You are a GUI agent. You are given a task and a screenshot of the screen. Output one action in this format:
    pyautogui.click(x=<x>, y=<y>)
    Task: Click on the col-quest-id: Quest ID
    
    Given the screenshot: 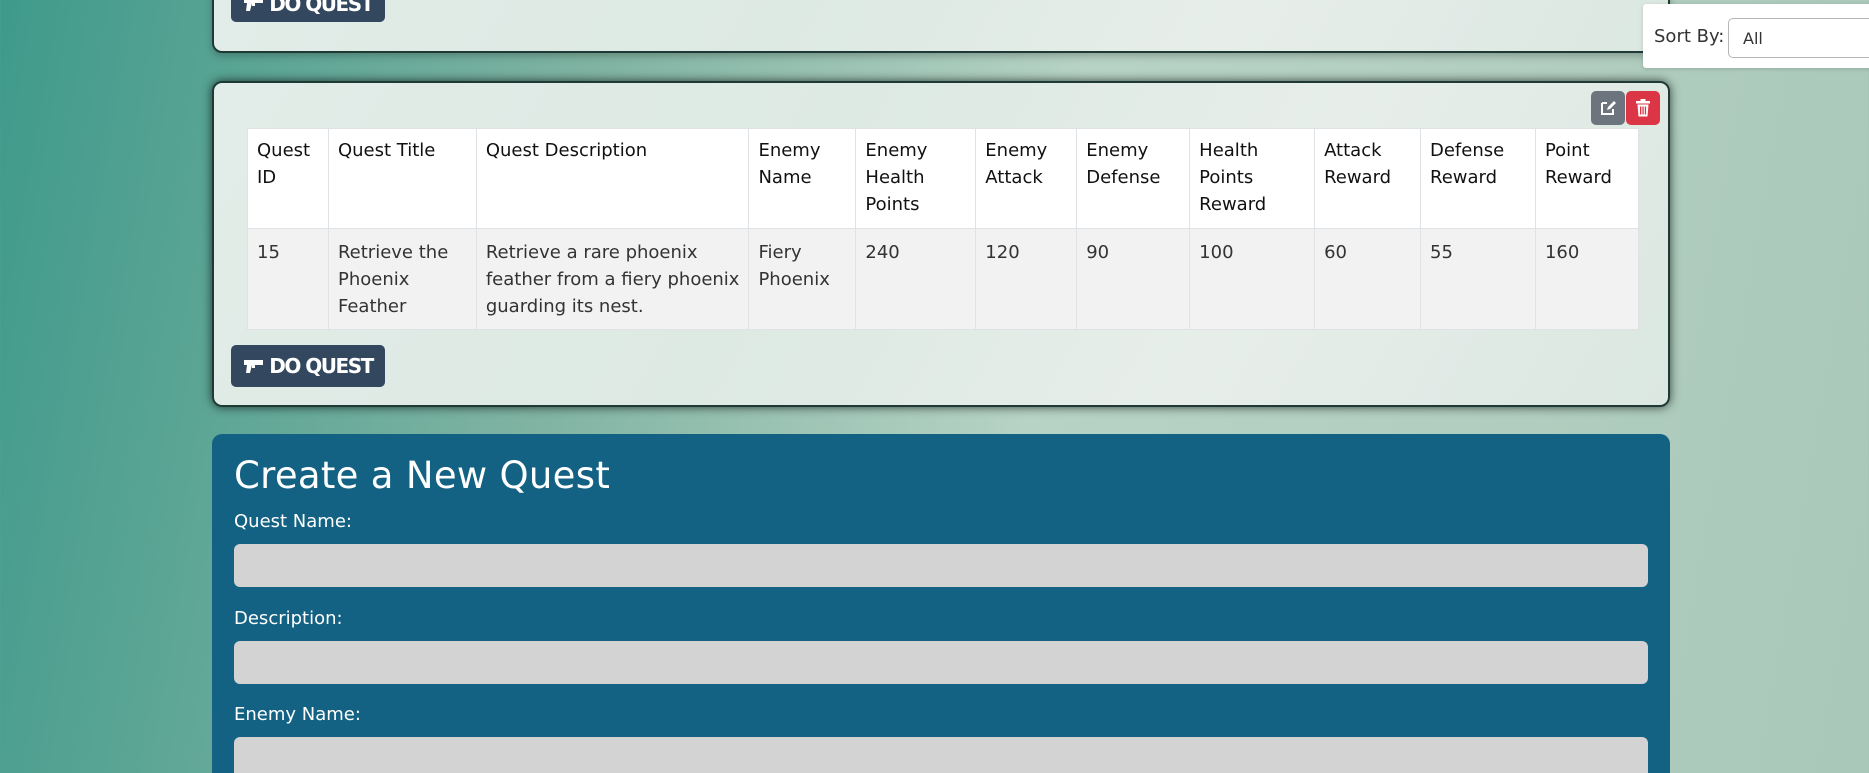 What is the action you would take?
    pyautogui.click(x=288, y=178)
    